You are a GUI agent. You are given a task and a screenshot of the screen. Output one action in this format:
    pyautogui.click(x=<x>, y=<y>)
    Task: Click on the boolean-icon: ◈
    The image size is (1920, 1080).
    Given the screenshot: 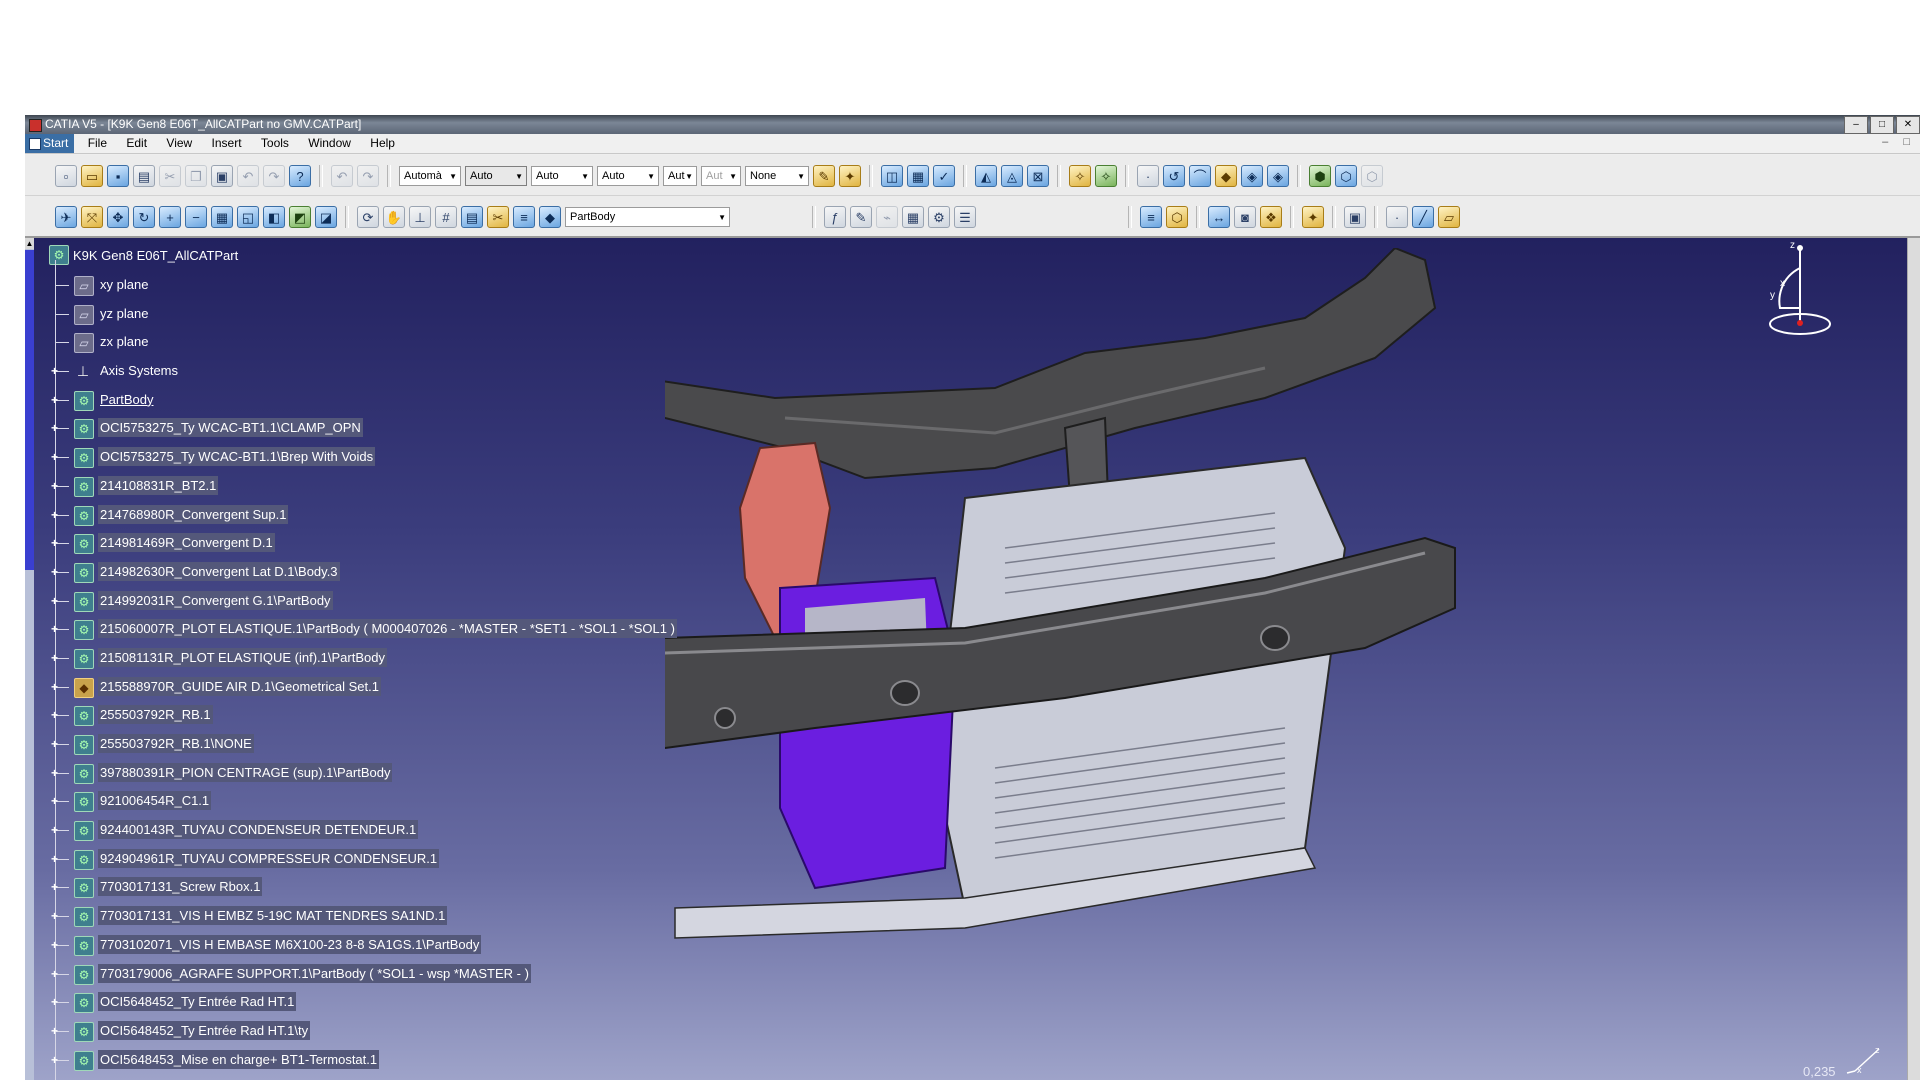 What is the action you would take?
    pyautogui.click(x=1278, y=176)
    